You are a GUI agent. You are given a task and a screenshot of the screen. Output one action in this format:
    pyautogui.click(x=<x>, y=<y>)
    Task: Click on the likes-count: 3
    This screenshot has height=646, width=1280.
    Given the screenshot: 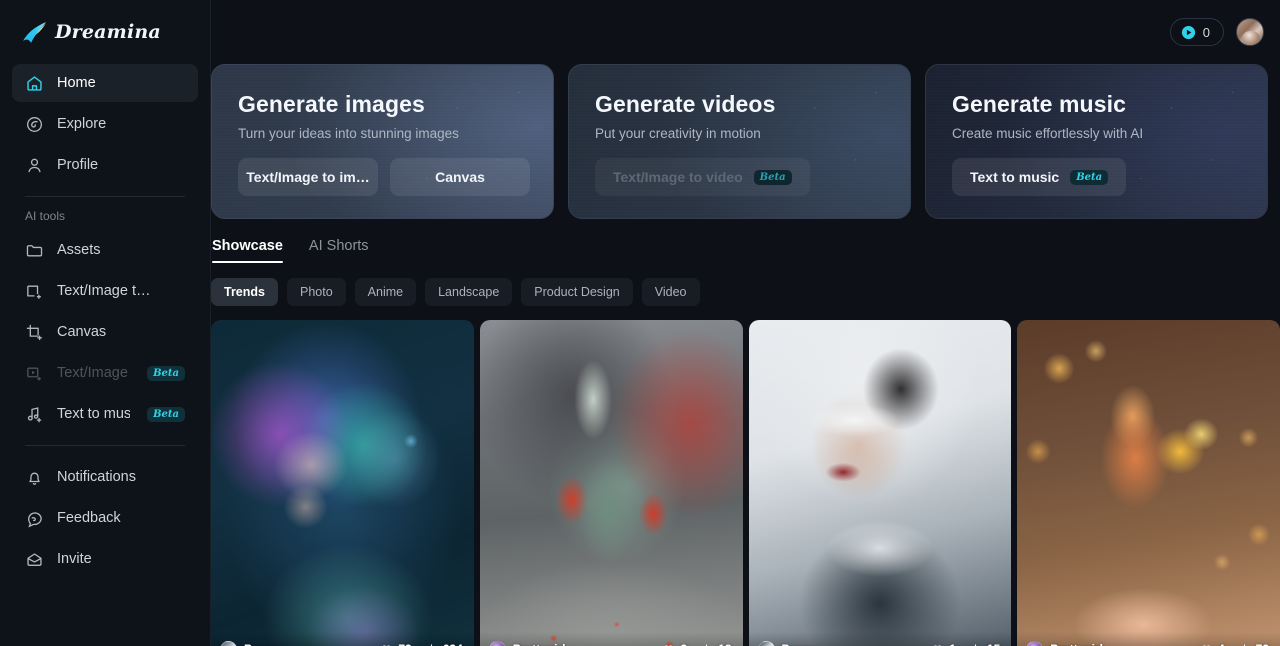 What is the action you would take?
    pyautogui.click(x=683, y=644)
    